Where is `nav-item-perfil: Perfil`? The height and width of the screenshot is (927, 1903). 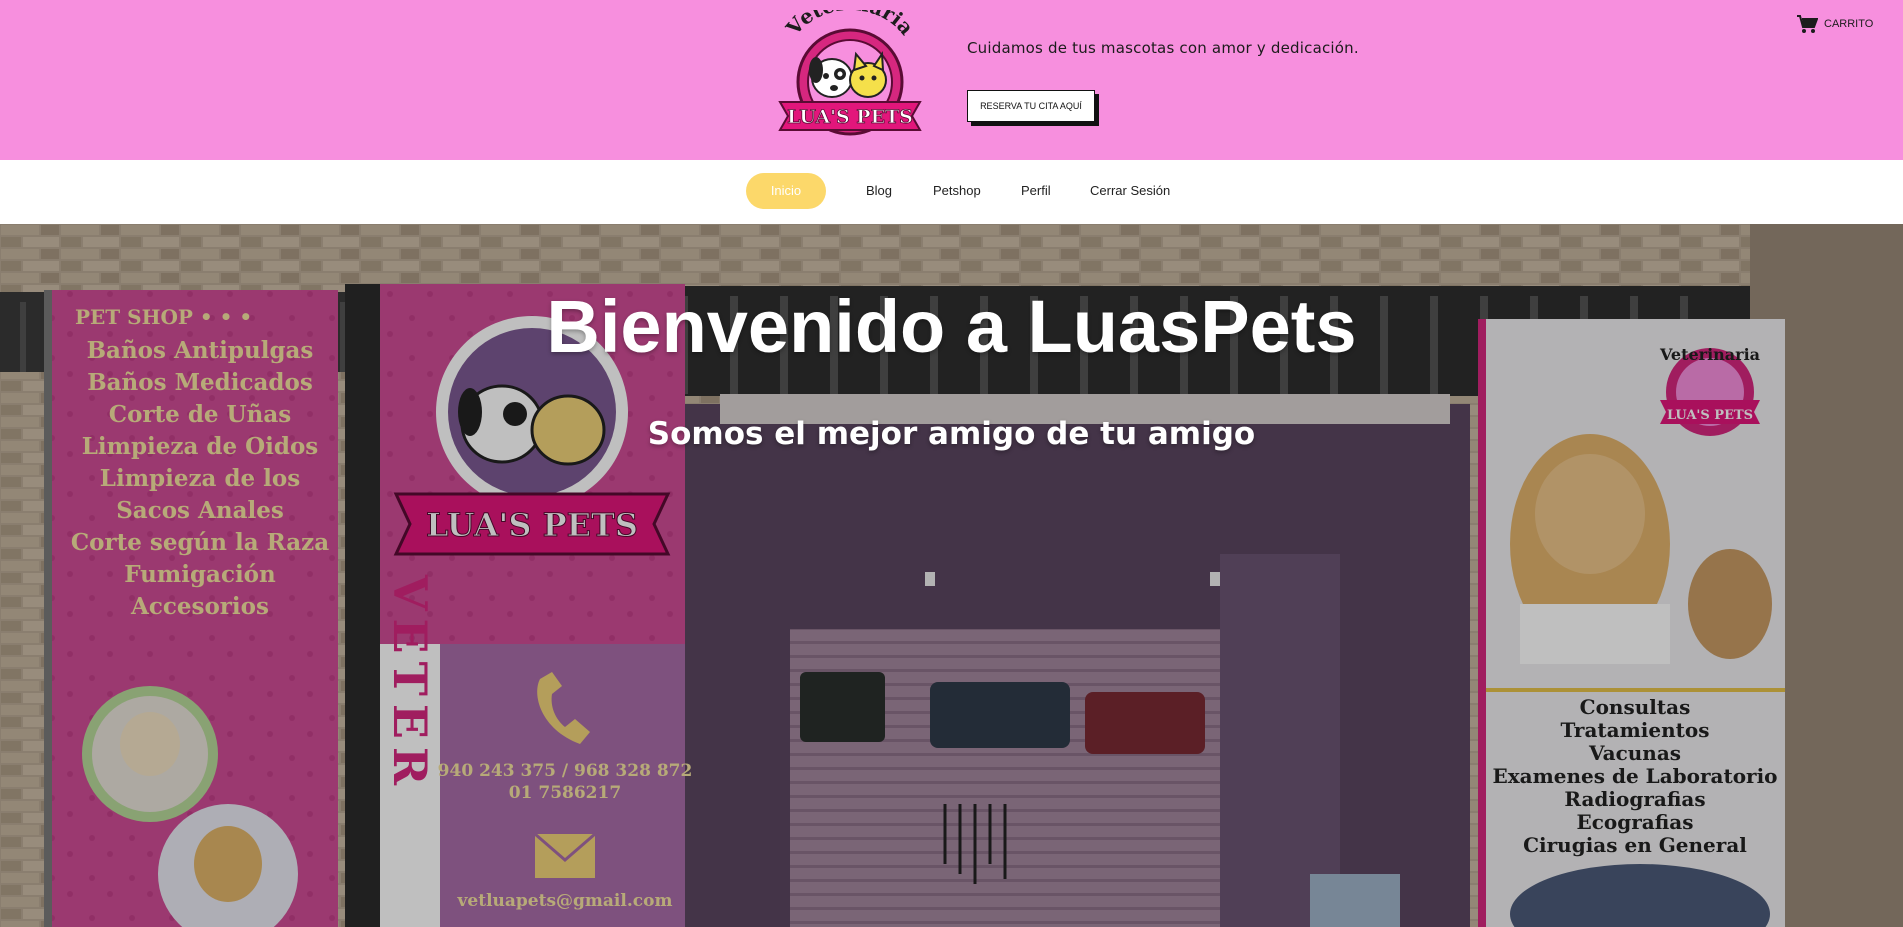
nav-item-perfil: Perfil is located at coordinates (1036, 191).